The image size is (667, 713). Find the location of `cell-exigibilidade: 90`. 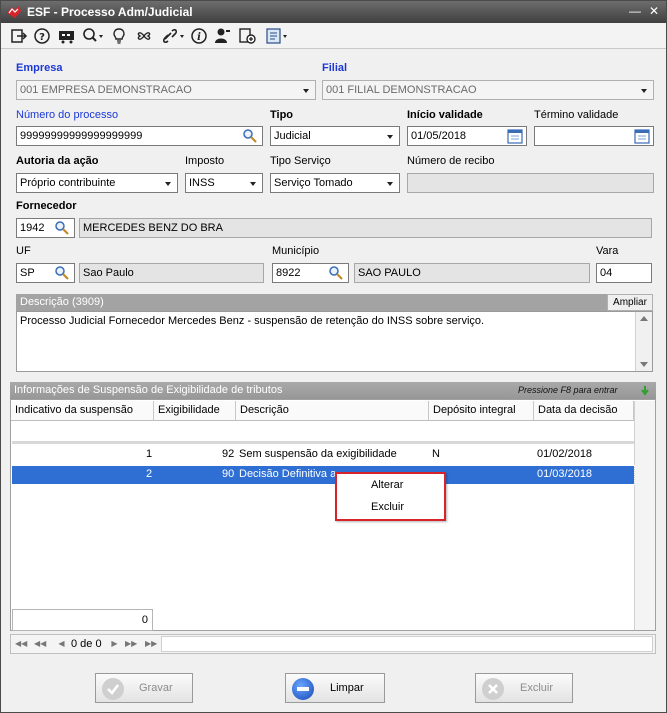

cell-exigibilidade: 90 is located at coordinates (228, 474).